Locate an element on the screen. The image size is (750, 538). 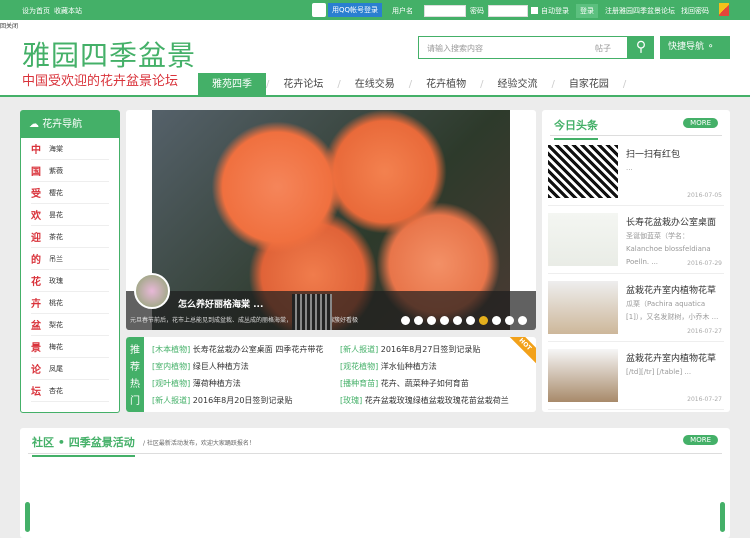
app-icon is located at coordinates (724, 9).